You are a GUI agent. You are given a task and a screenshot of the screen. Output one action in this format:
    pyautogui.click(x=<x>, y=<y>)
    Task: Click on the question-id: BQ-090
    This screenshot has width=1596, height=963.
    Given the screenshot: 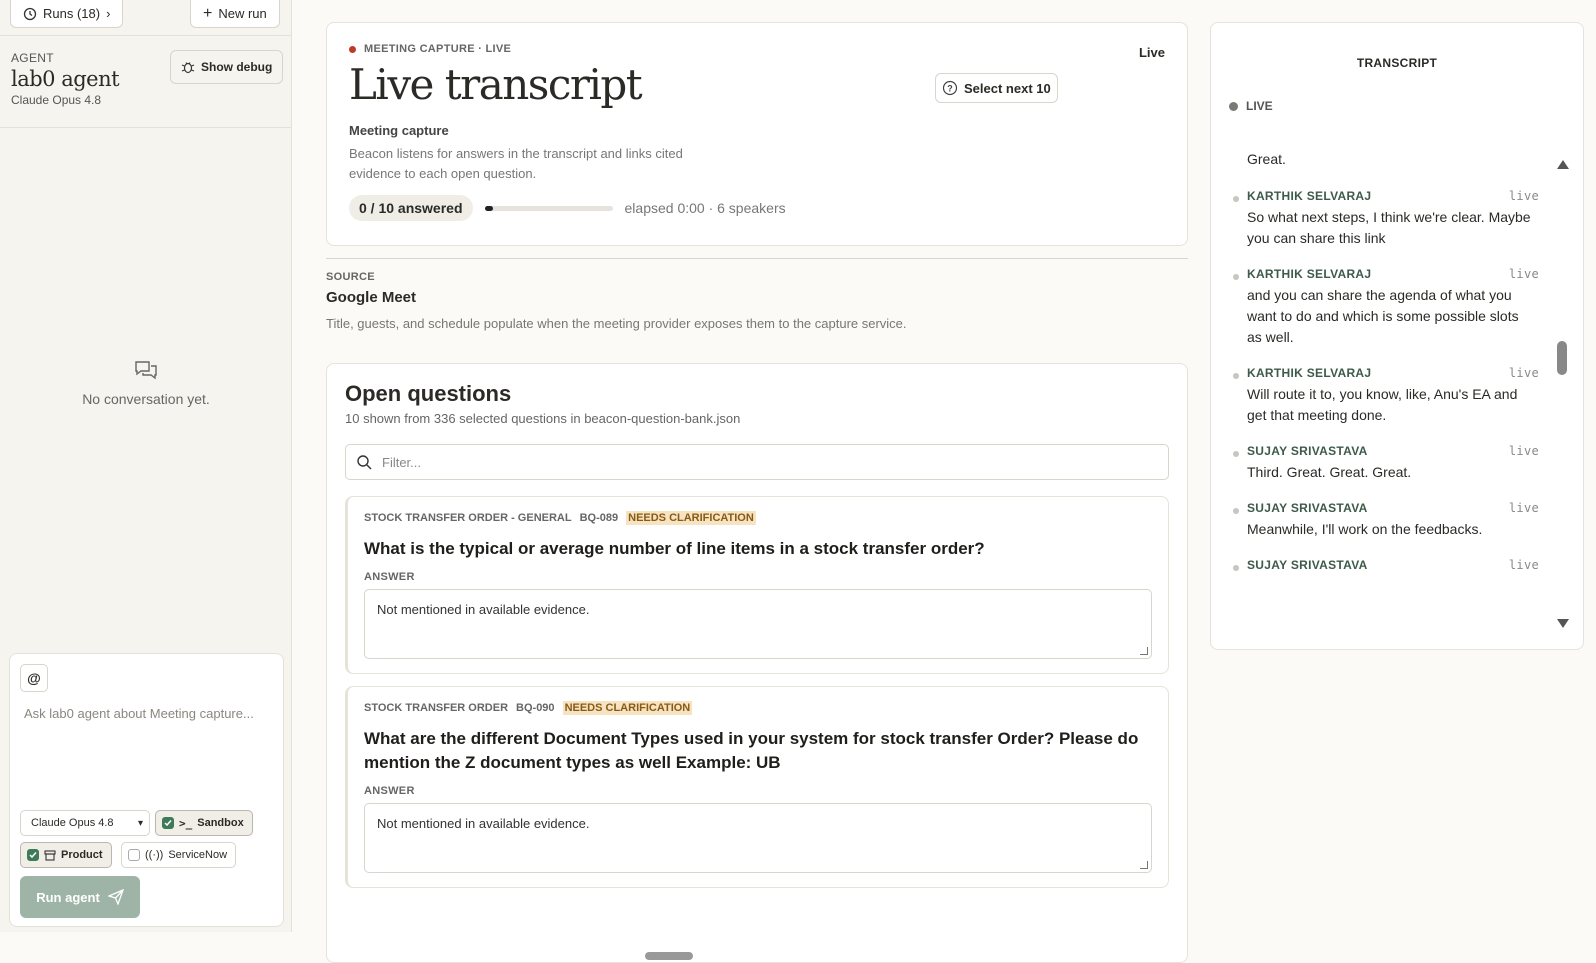 What is the action you would take?
    pyautogui.click(x=535, y=708)
    